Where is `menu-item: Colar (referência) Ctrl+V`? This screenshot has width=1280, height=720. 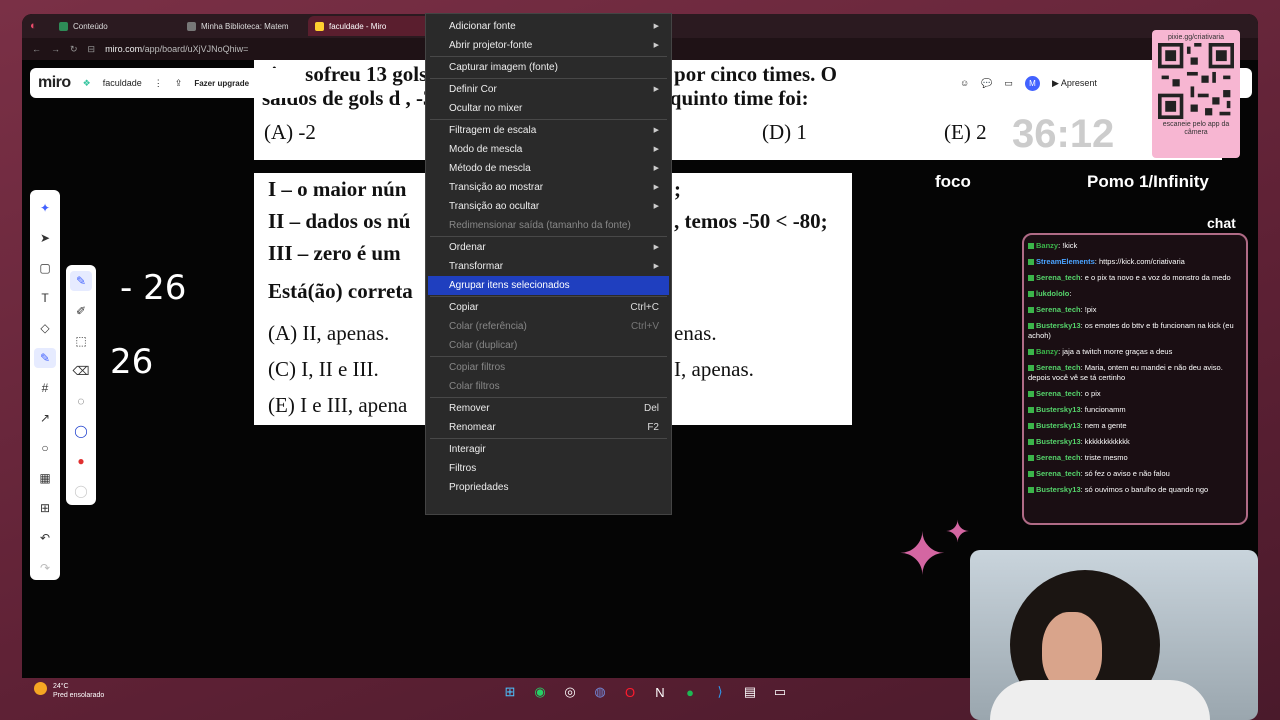
menu-item: Colar (referência) Ctrl+V is located at coordinates (548, 326).